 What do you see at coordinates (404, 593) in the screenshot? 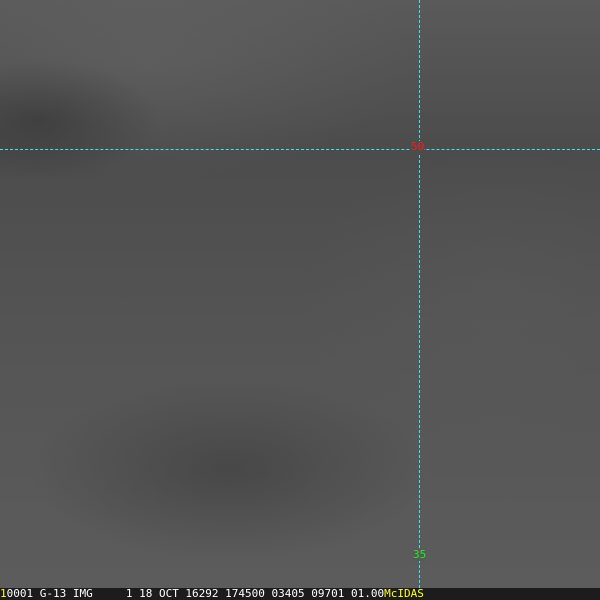
I see `mcidas-brand: McIDAS` at bounding box center [404, 593].